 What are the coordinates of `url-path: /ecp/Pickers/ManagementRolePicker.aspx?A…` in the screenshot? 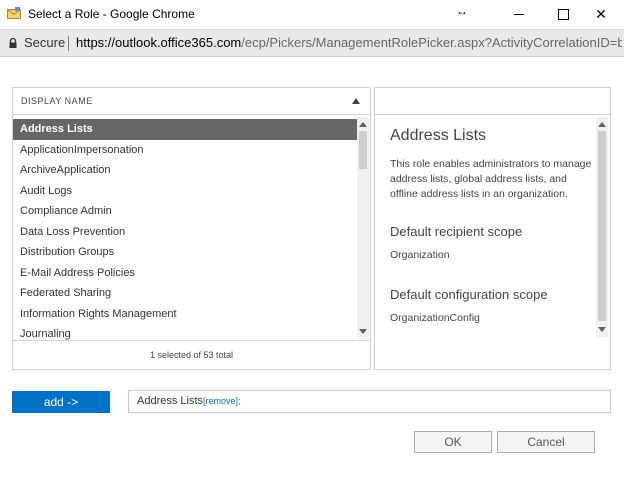 It's located at (431, 42).